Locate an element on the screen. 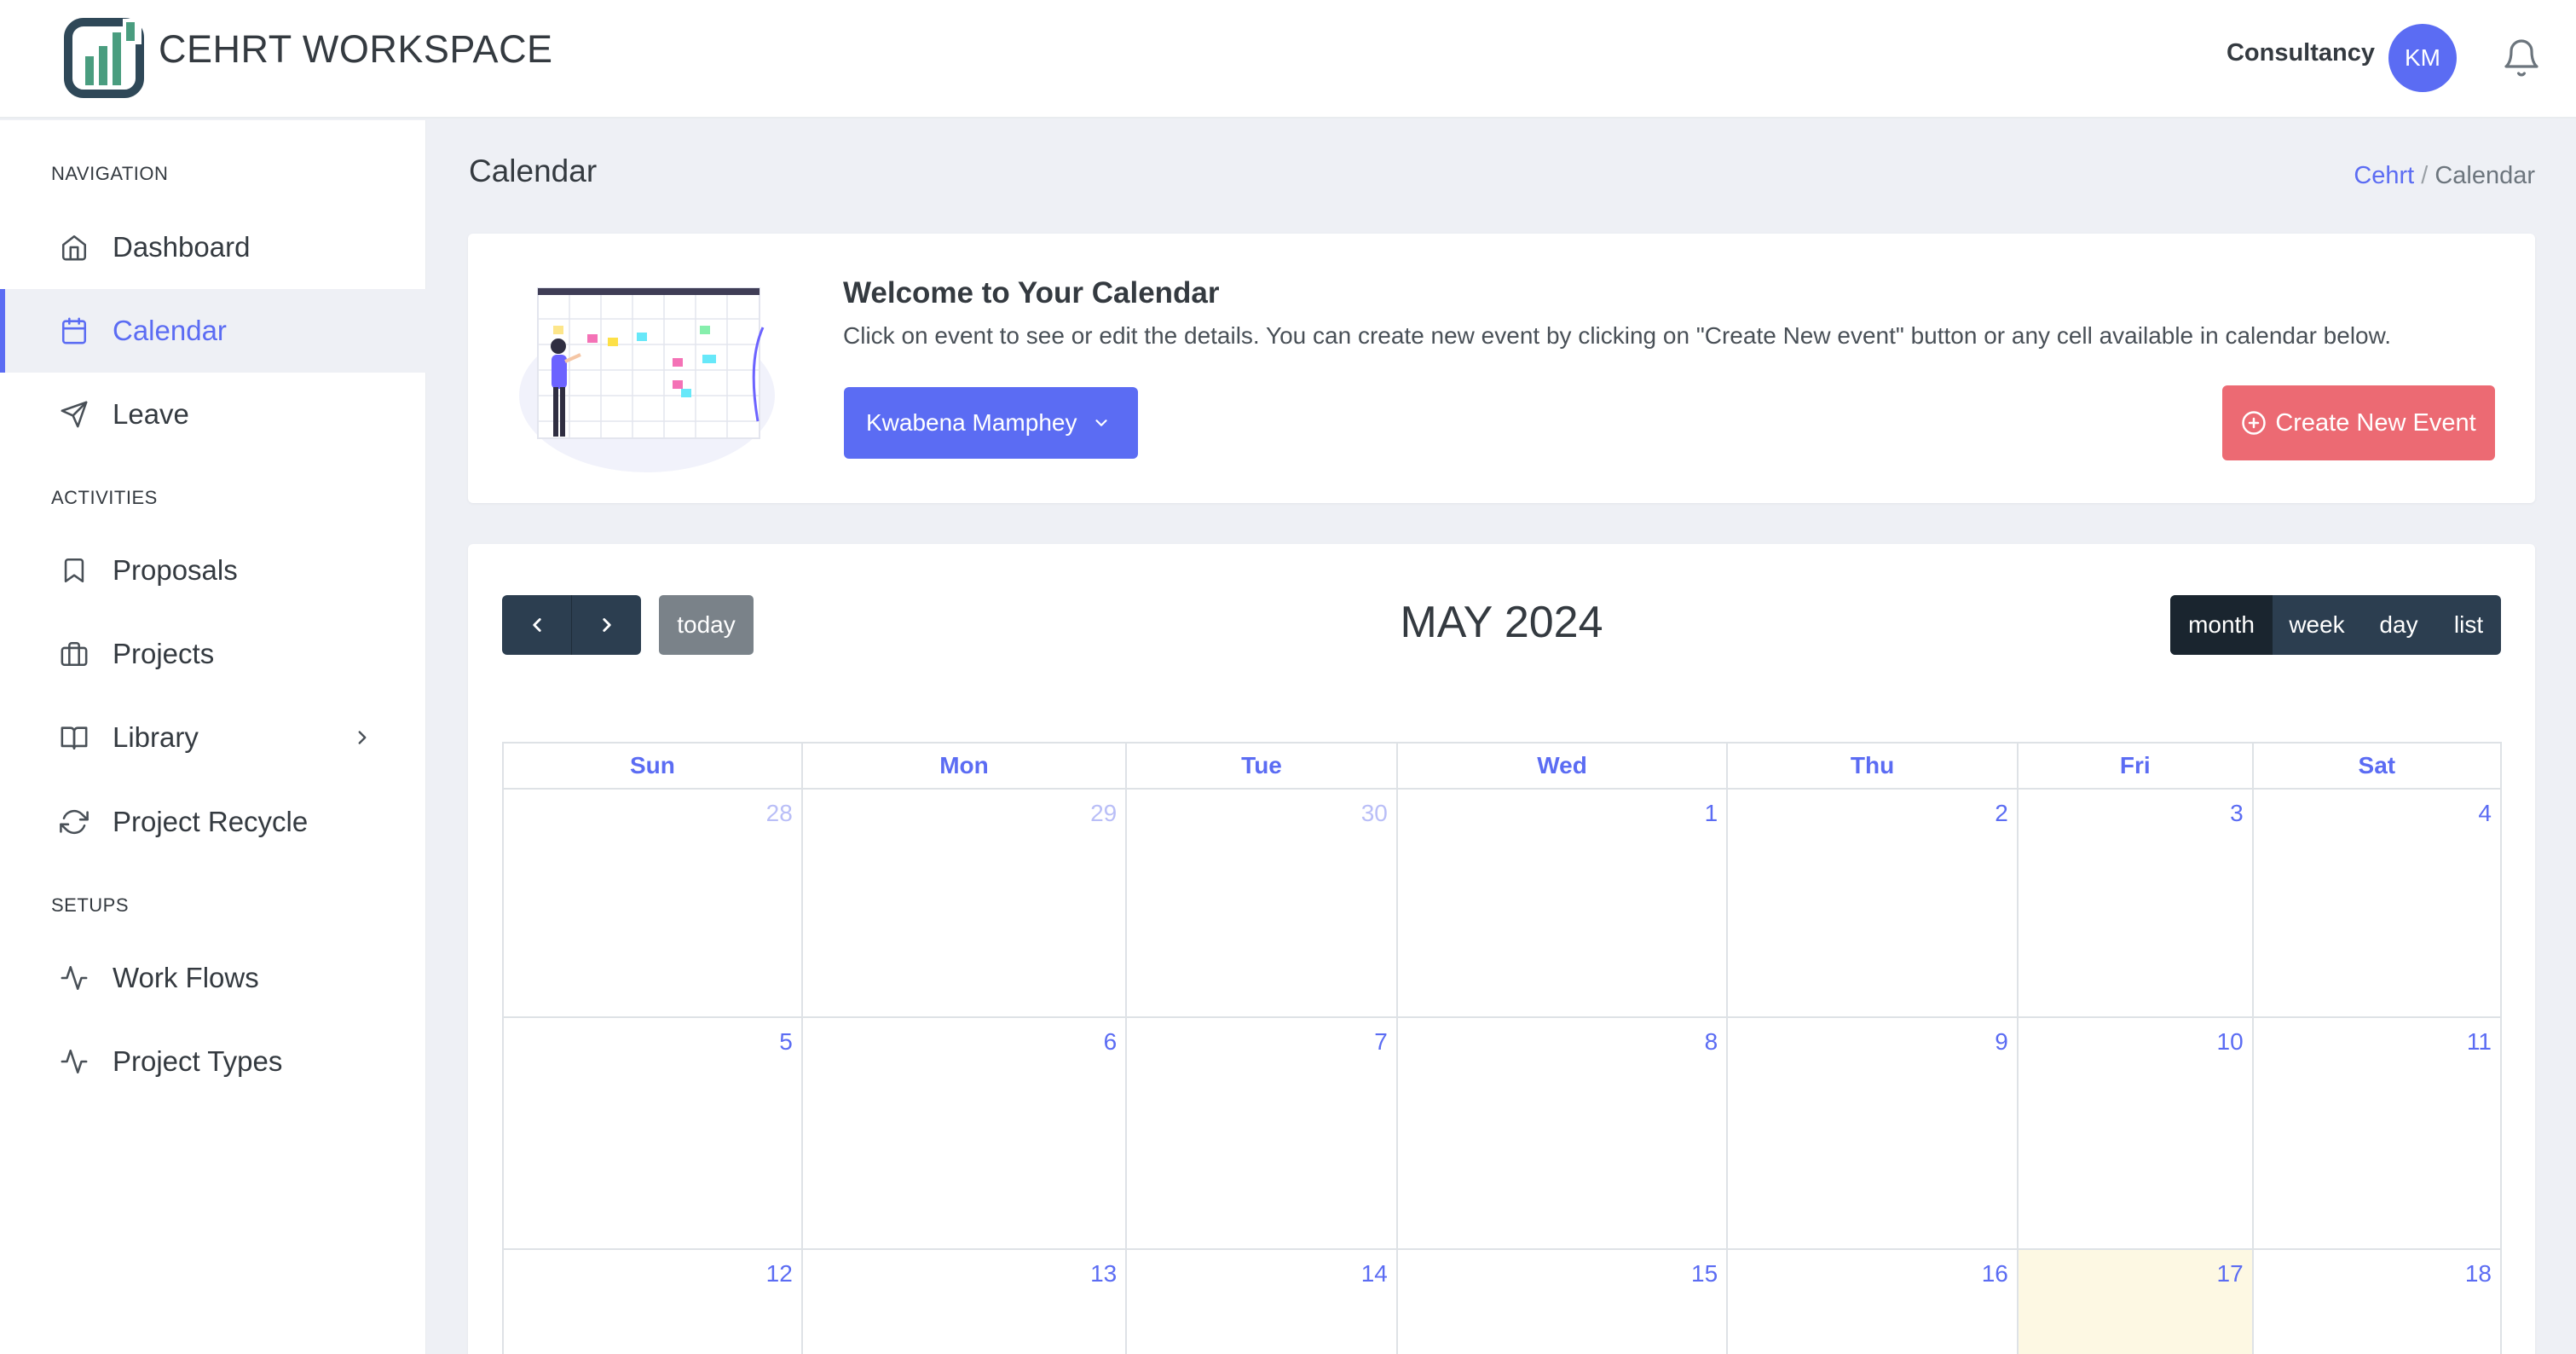 The width and height of the screenshot is (2576, 1354). day-cell: 15 is located at coordinates (1562, 1301).